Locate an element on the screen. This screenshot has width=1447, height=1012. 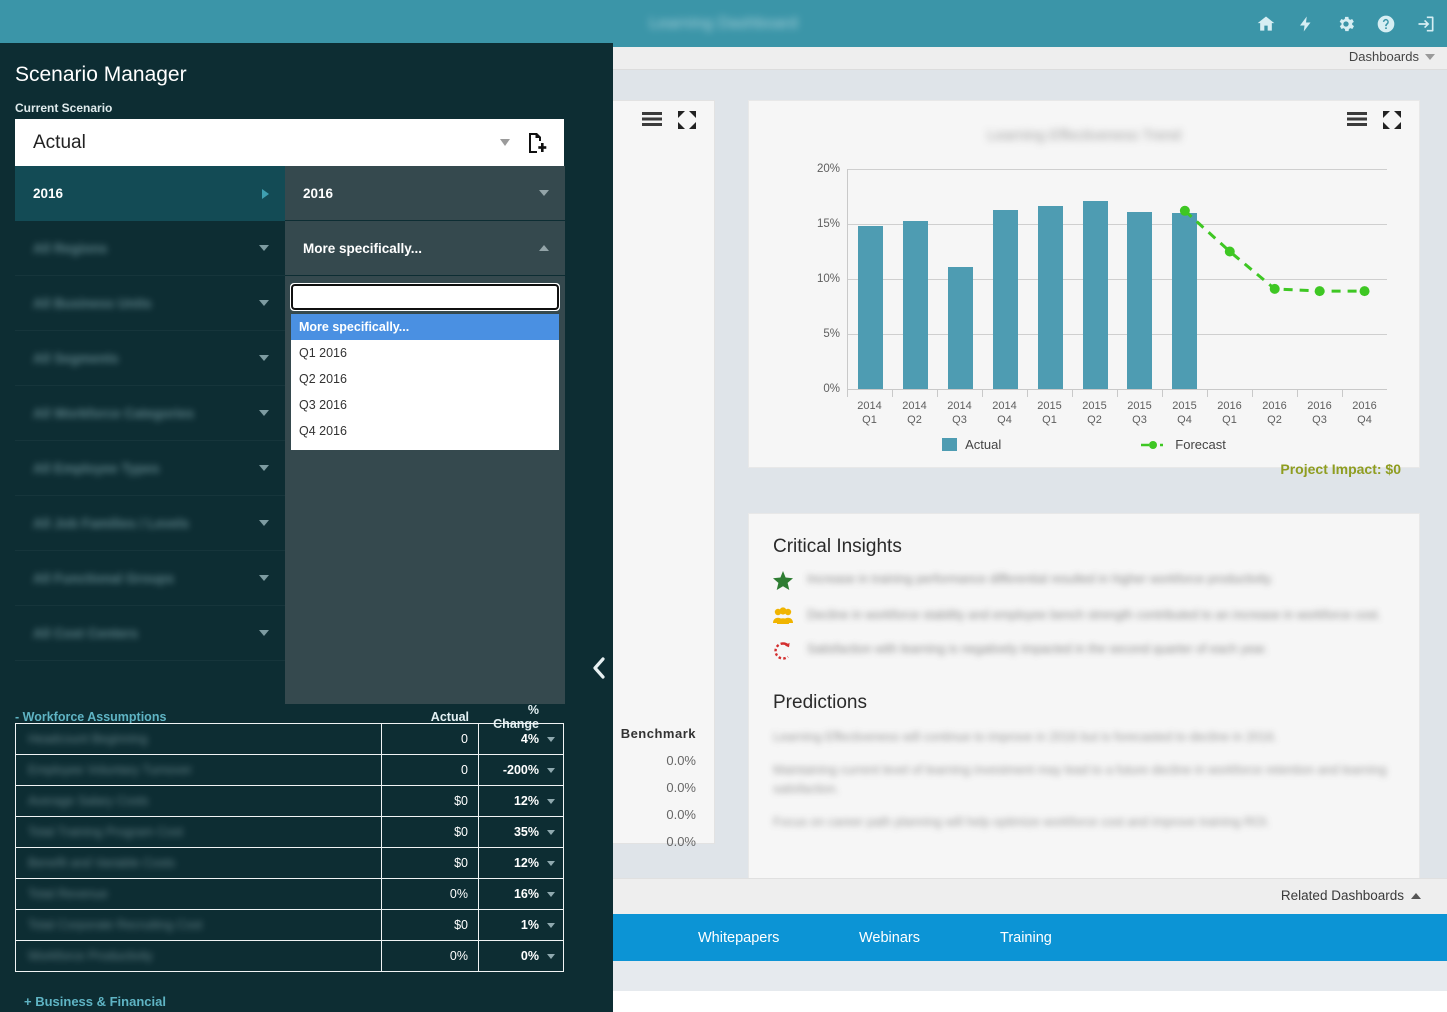
workforce-row-label: Total Training Program Cost is located at coordinates (105, 832).